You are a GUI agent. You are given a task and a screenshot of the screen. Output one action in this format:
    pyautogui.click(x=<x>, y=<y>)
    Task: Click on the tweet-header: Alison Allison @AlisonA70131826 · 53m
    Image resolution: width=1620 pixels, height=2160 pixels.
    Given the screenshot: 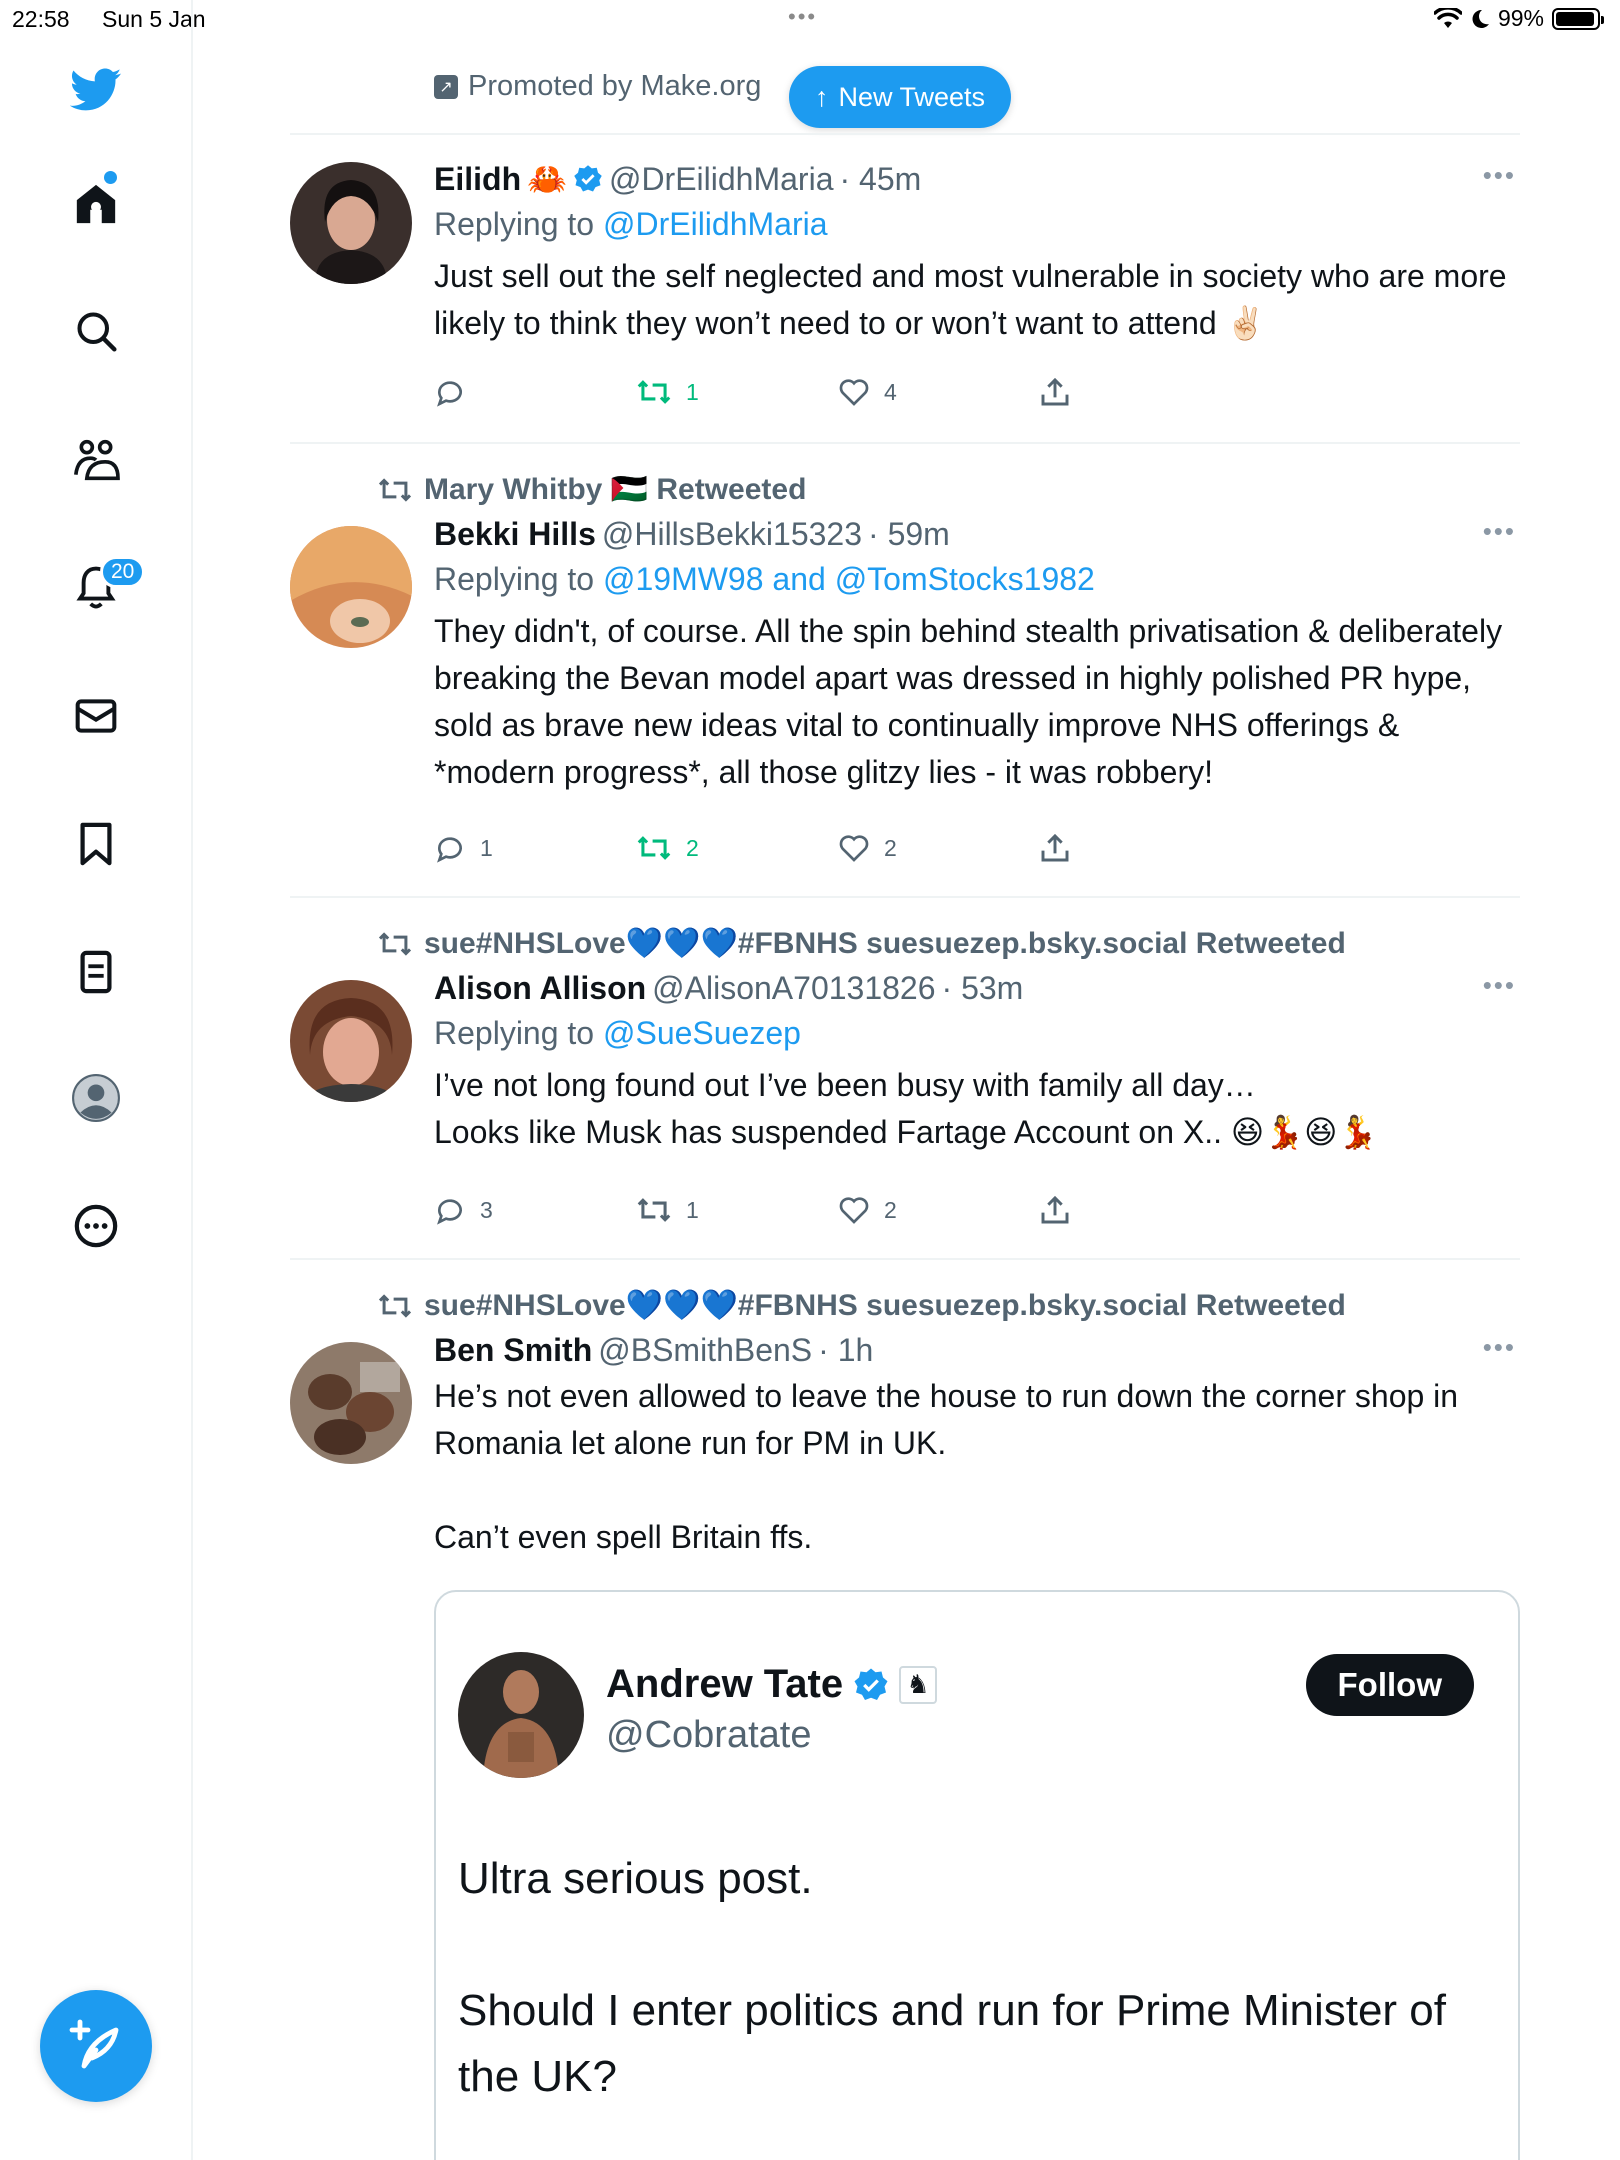 What is the action you would take?
    pyautogui.click(x=974, y=988)
    